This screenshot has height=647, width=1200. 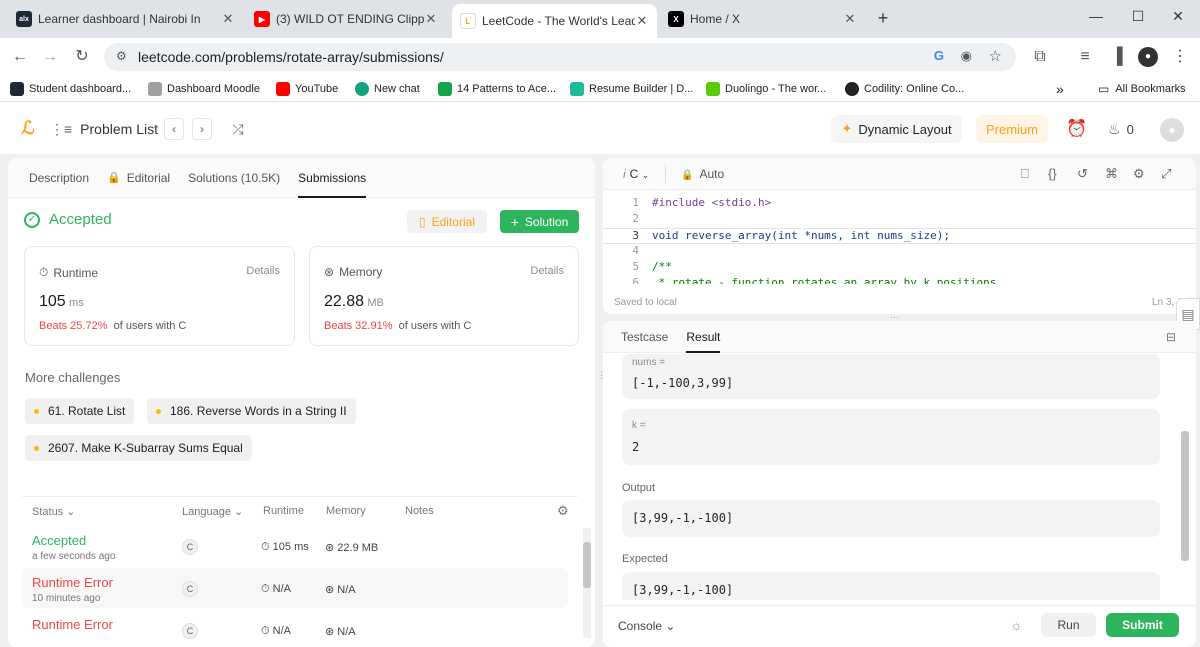 What do you see at coordinates (445, 89) in the screenshot?
I see `patterns-icon` at bounding box center [445, 89].